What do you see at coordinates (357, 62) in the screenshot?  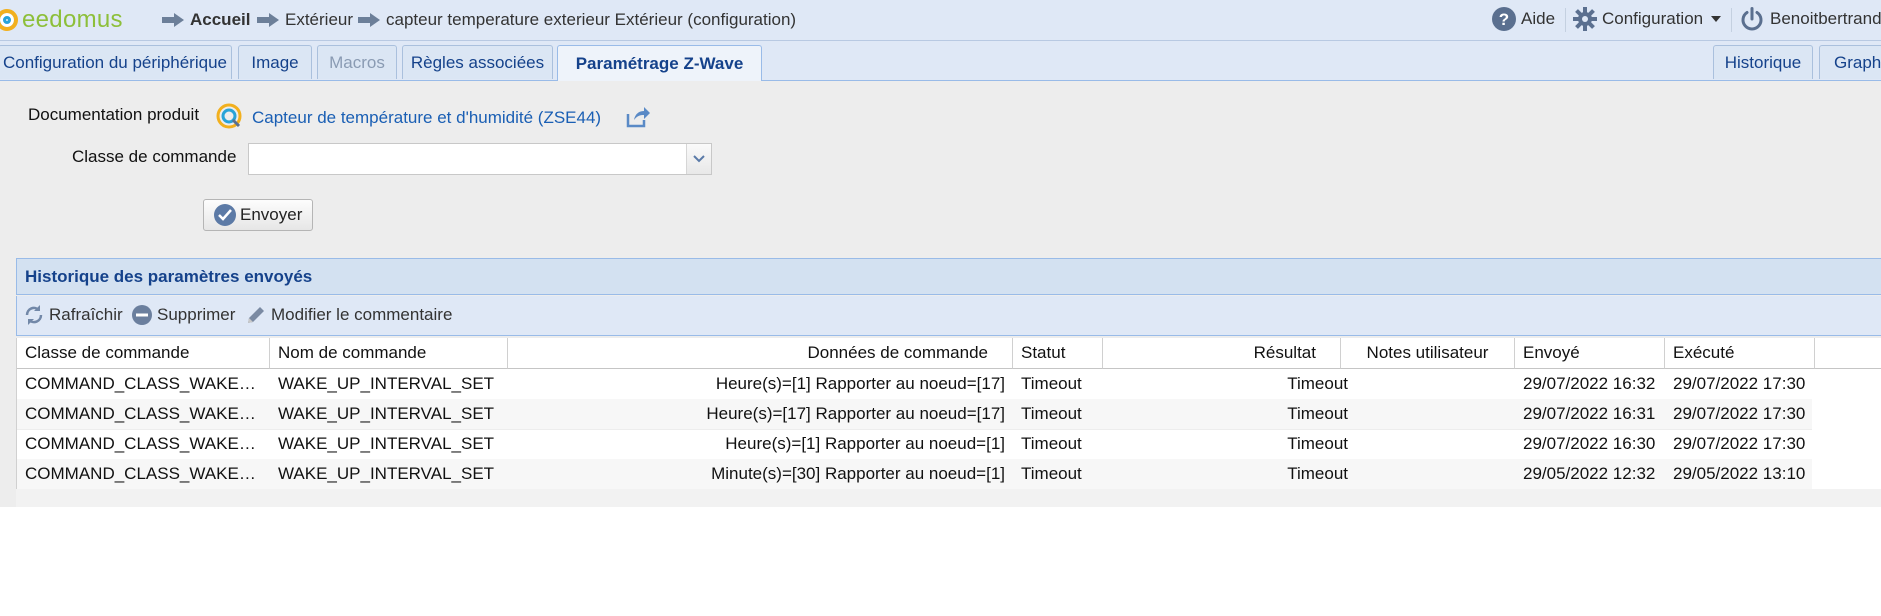 I see `tab-macros: Macros` at bounding box center [357, 62].